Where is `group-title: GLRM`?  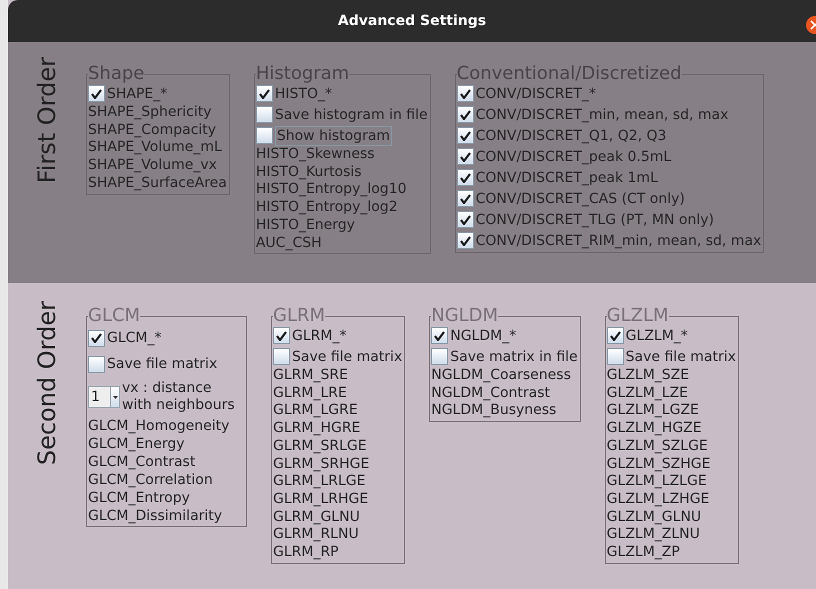 group-title: GLRM is located at coordinates (299, 316).